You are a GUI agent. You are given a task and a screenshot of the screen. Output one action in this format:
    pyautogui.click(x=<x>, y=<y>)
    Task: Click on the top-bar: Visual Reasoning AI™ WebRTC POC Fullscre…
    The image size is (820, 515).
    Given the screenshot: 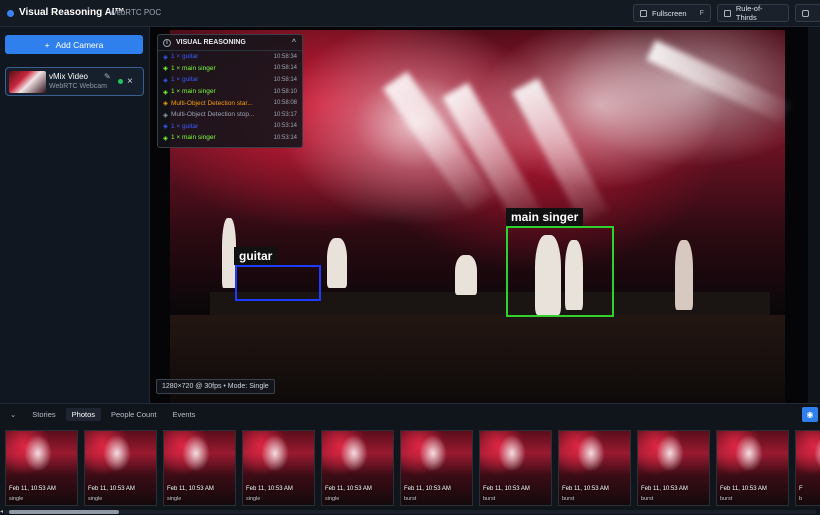 What is the action you would take?
    pyautogui.click(x=410, y=13)
    